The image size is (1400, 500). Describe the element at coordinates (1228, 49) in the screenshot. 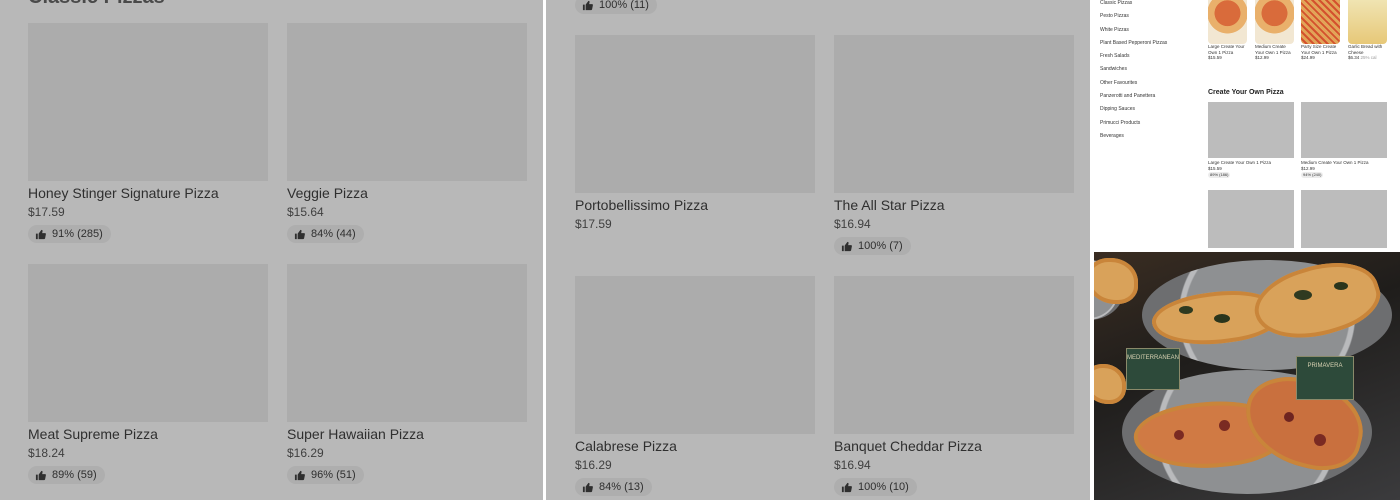

I see `item-name: Large Create Your Own 1 Pizza` at that location.